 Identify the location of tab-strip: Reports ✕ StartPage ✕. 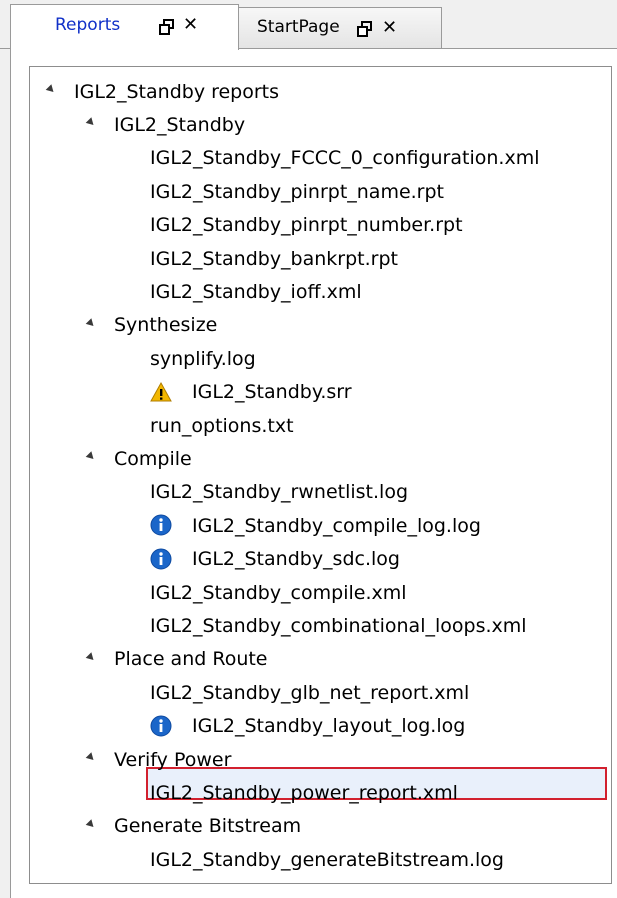
(308, 25).